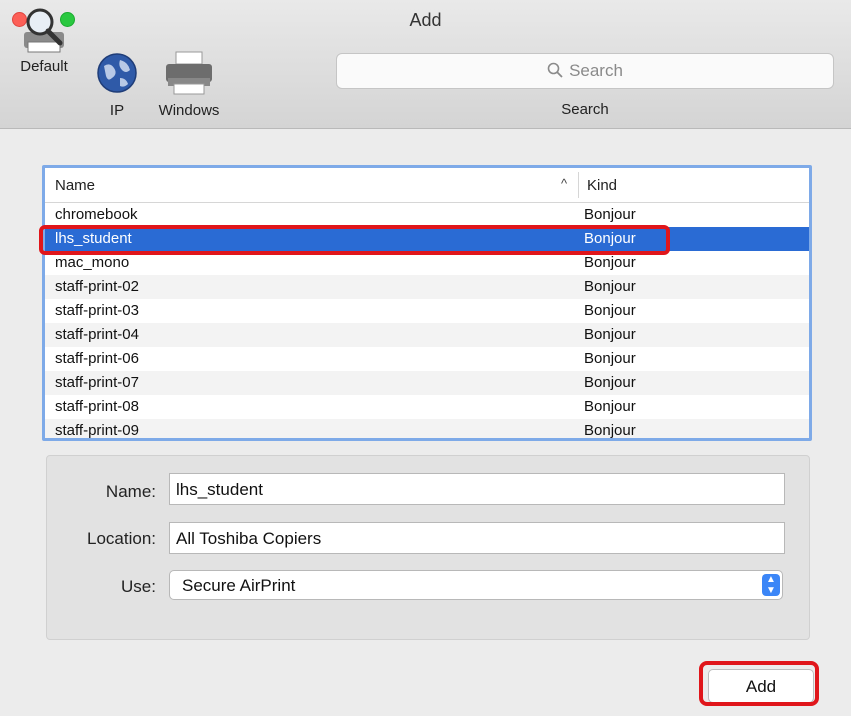  Describe the element at coordinates (44, 66) in the screenshot. I see `toolbar-default-label: Default` at that location.